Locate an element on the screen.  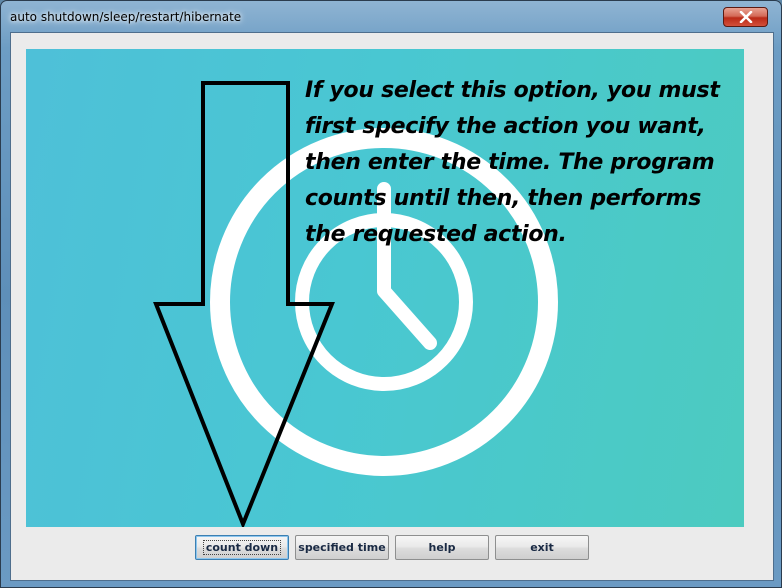
exit-button: exit is located at coordinates (542, 547).